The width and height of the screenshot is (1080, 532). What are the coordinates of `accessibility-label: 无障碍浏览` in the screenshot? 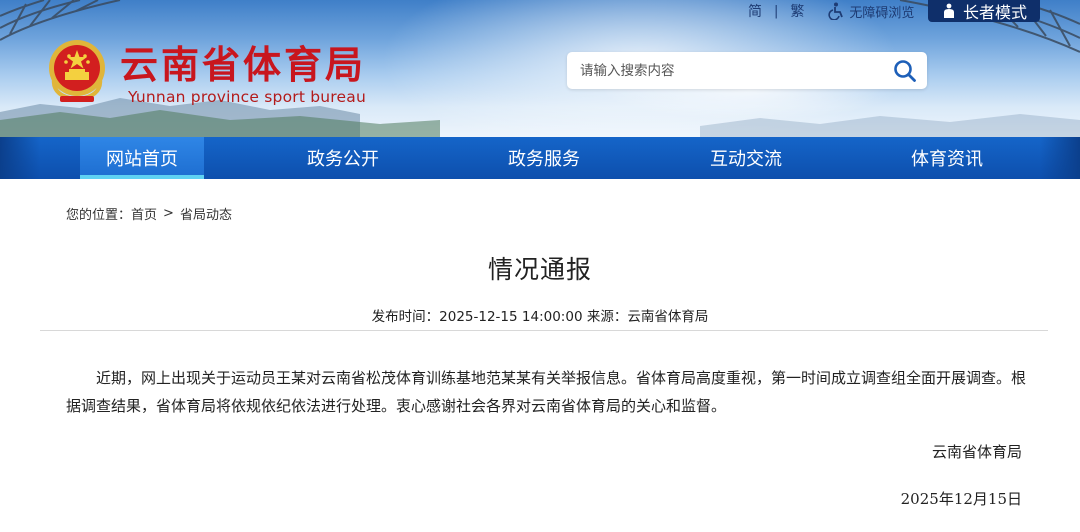 It's located at (882, 13).